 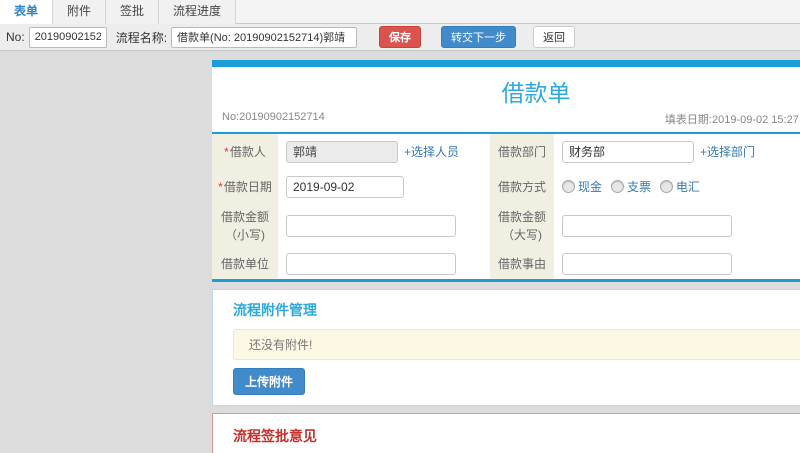 What do you see at coordinates (245, 226) in the screenshot?
I see `amount-lower-label: 借款金额（小写)` at bounding box center [245, 226].